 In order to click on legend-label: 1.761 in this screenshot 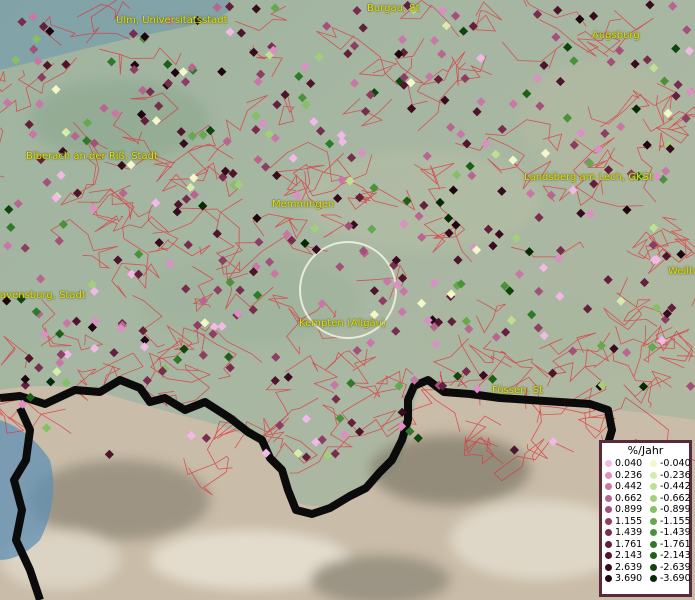, I will do `click(629, 544)`.